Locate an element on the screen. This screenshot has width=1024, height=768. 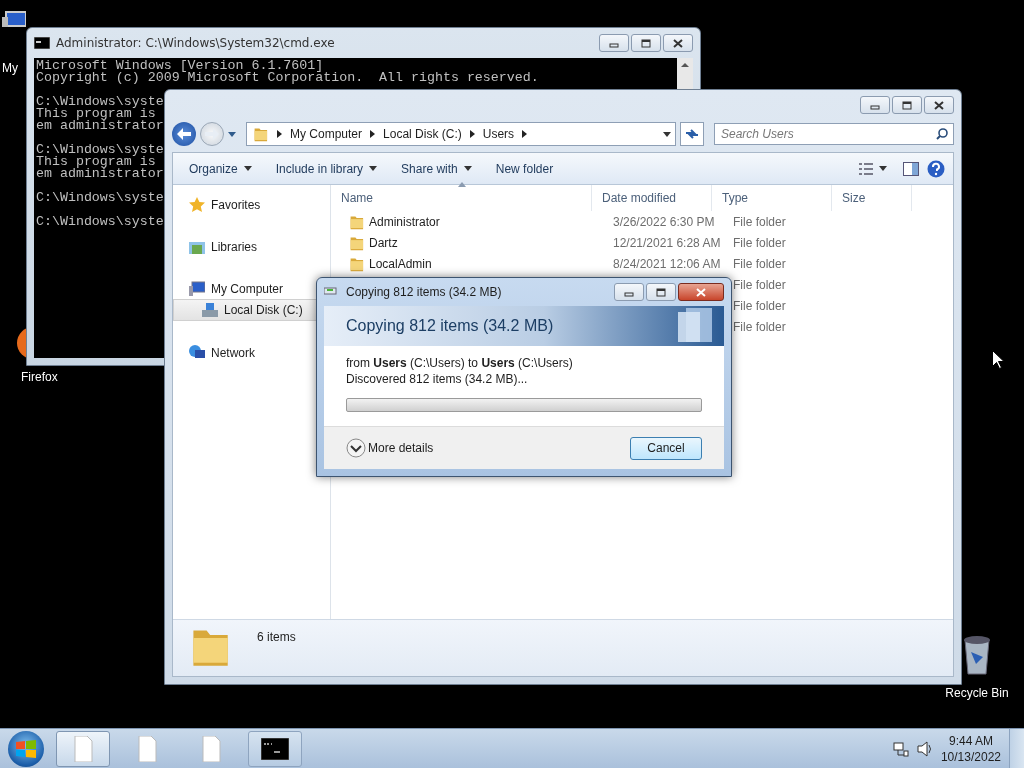
speaker-icon is located at coordinates (924, 749).